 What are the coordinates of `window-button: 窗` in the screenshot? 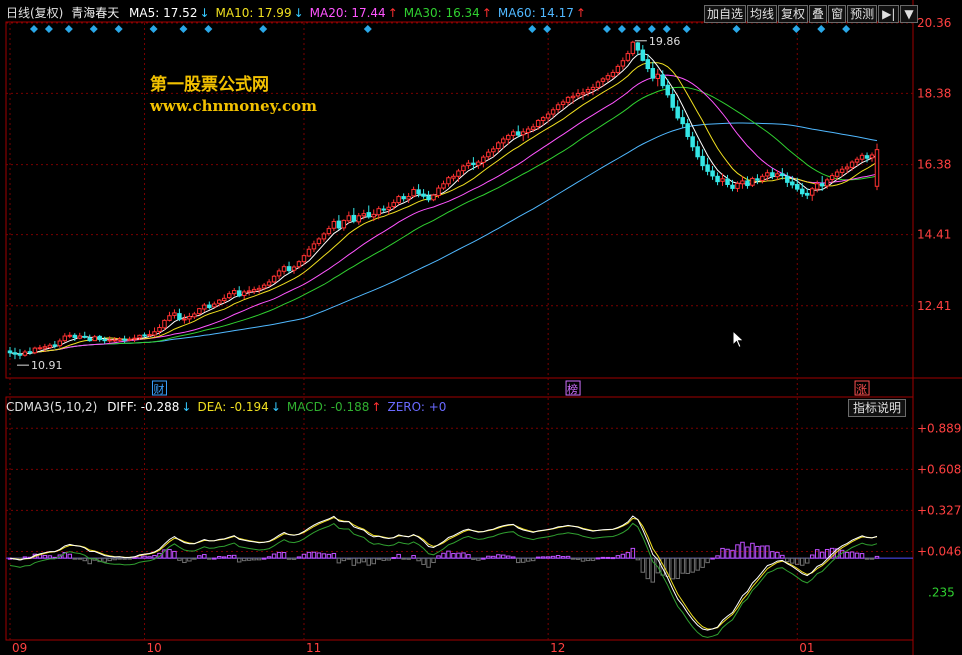 It's located at (837, 14).